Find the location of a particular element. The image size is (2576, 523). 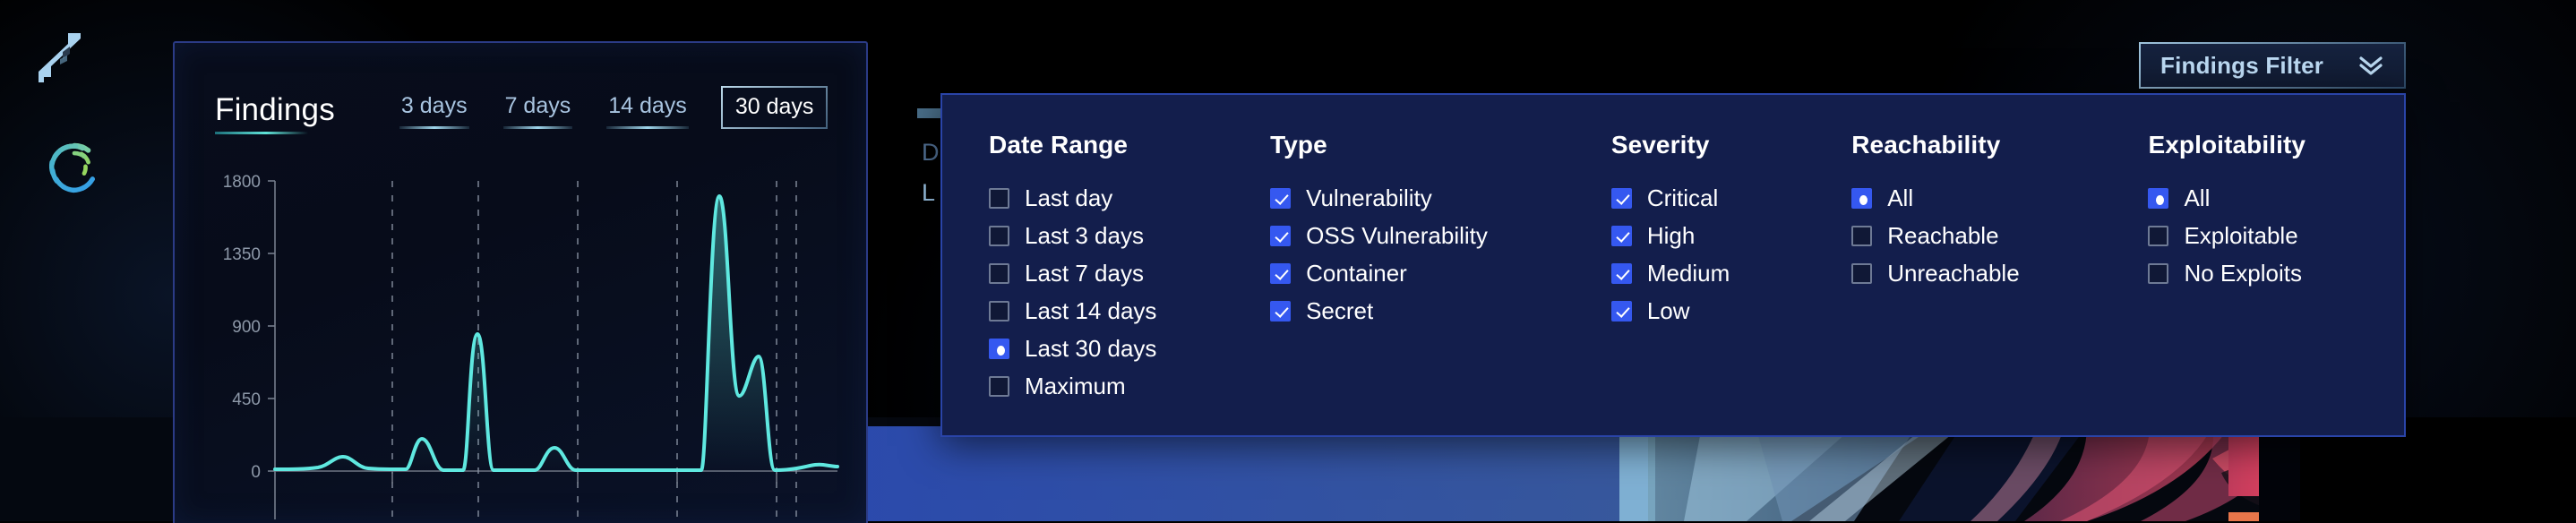

filter-option-last-day: Last day is located at coordinates (1129, 198).